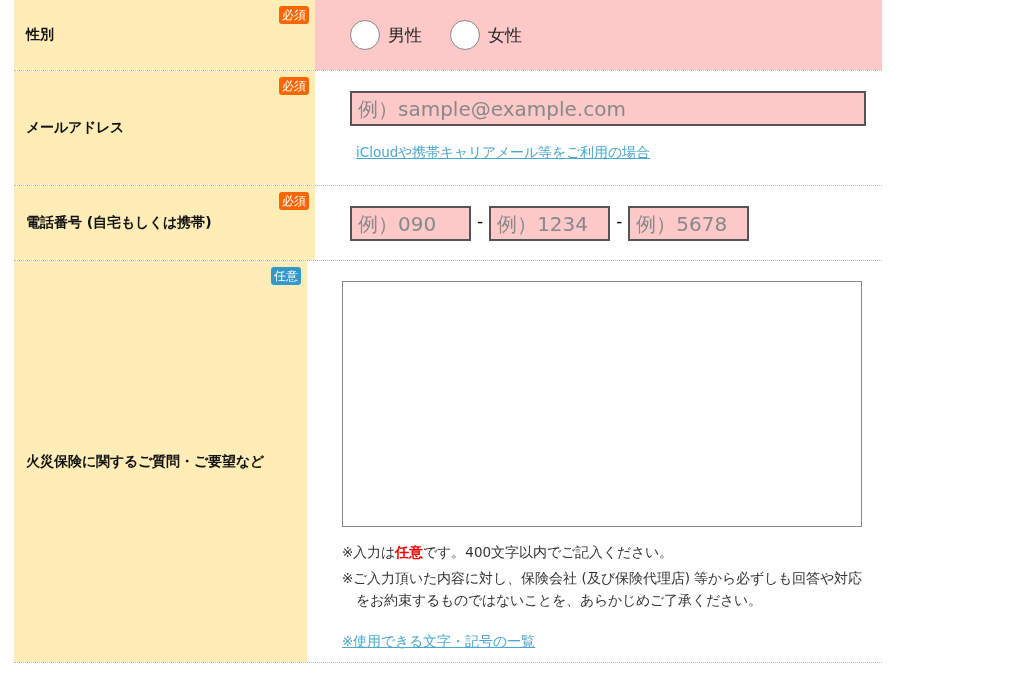  I want to click on note-text: ※ご入力頂いた内容に対し、保険会社 (及び保険代理店) 等から必ずしも回答や対応をお約束するものではないことを、あらかじめご了承ください。, so click(603, 589).